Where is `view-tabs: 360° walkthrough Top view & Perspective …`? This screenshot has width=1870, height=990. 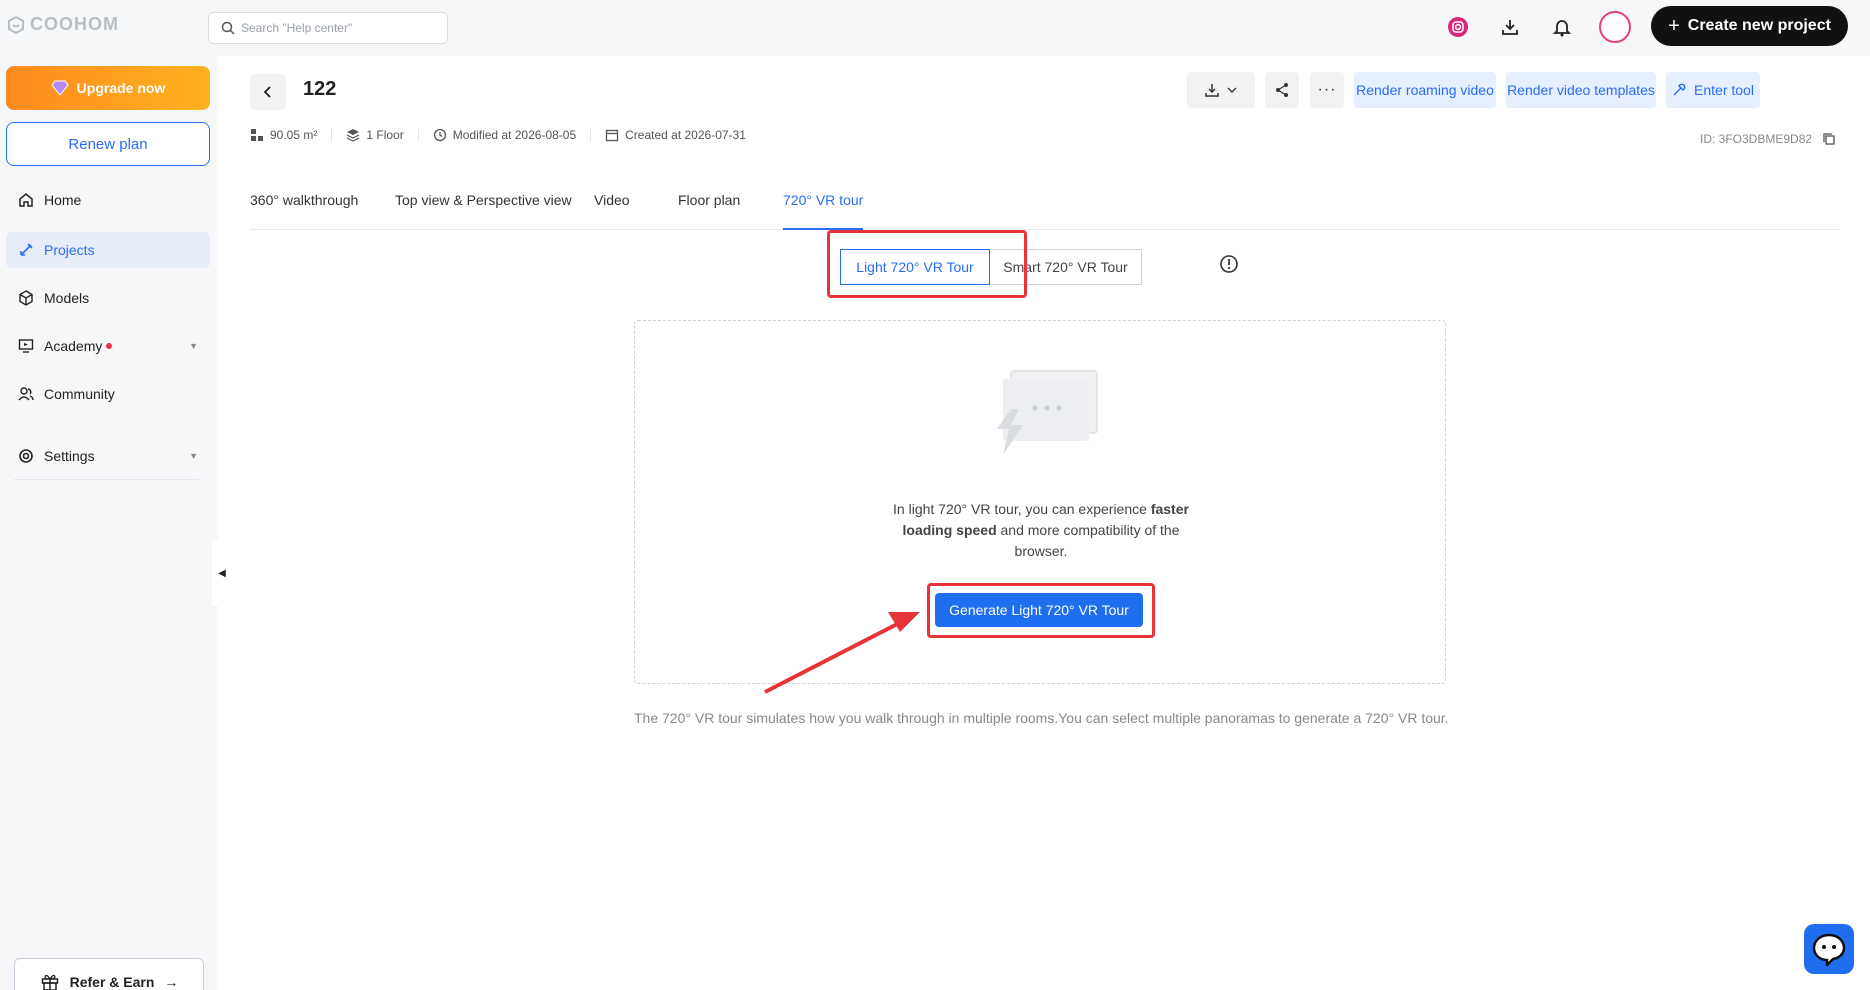
view-tabs: 360° walkthrough Top view & Perspective … is located at coordinates (1045, 205).